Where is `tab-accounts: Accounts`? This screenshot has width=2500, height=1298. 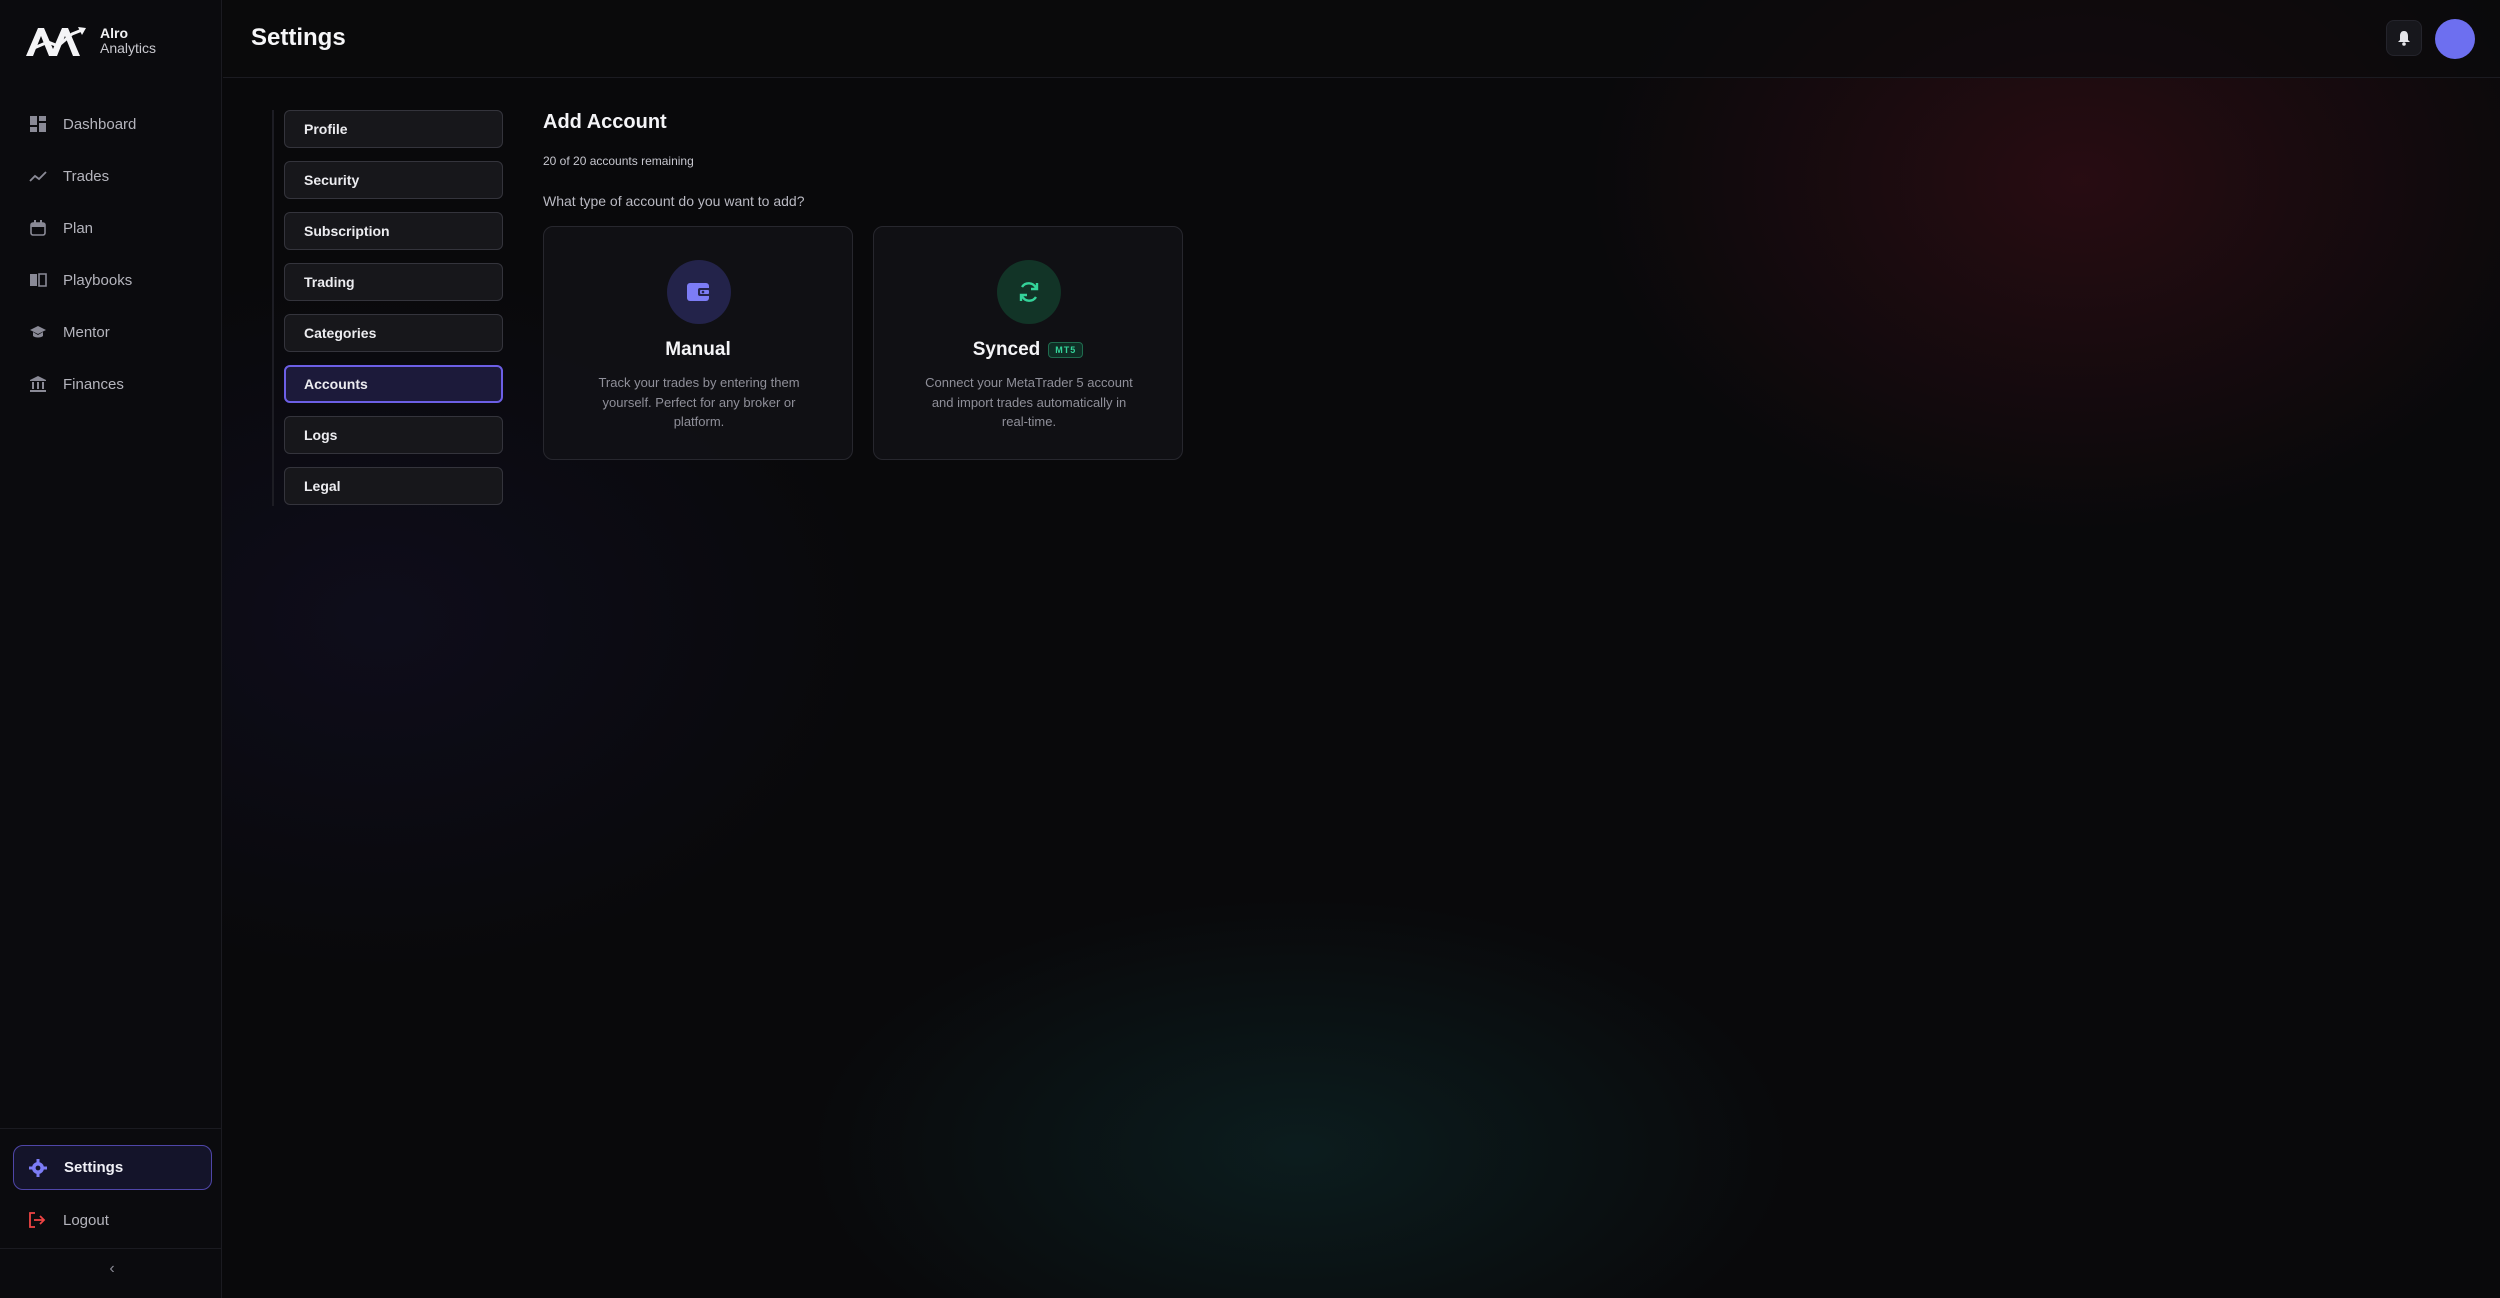
tab-accounts: Accounts is located at coordinates (393, 384).